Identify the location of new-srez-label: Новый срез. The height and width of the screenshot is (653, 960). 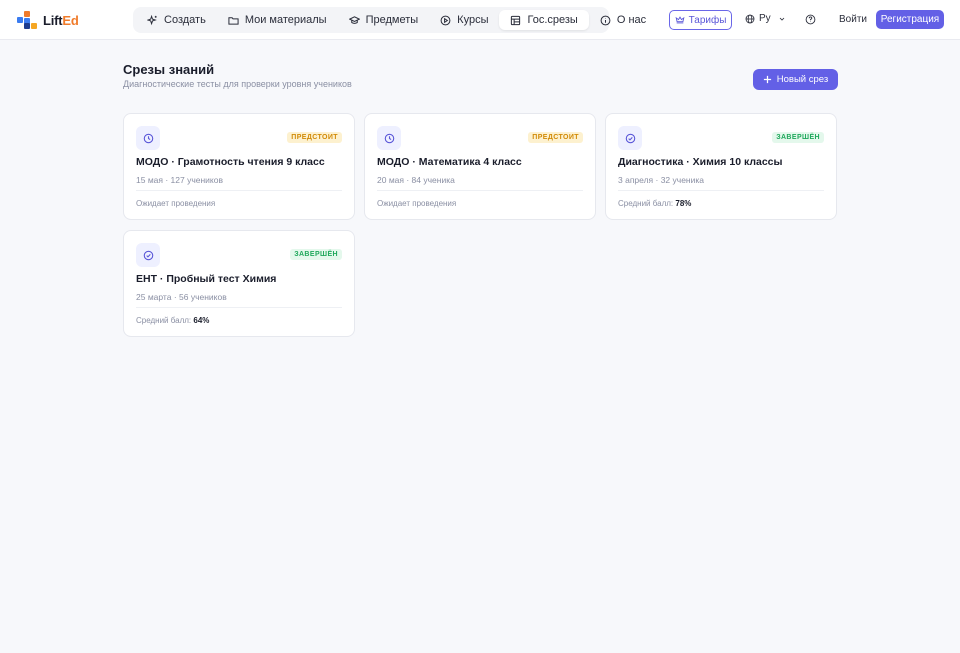
(802, 79).